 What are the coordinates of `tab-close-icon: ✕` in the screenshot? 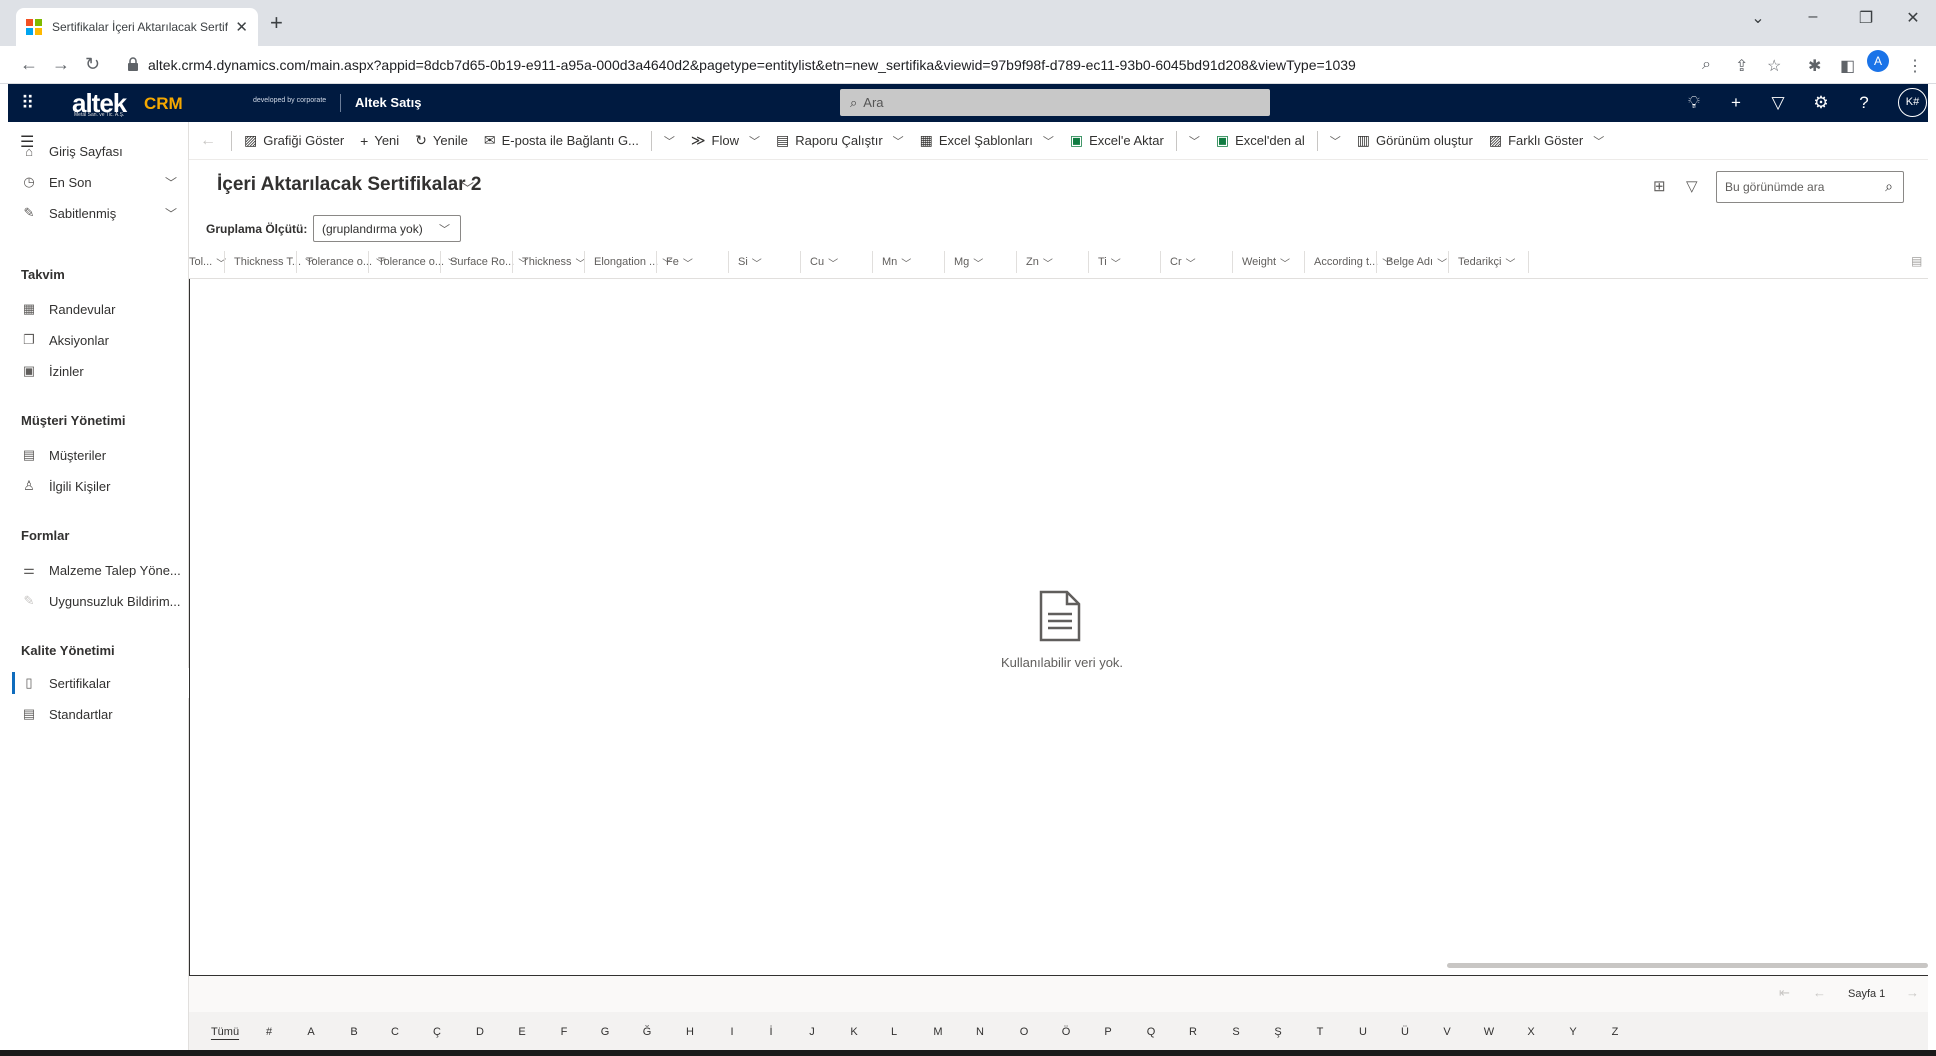 It's located at (241, 27).